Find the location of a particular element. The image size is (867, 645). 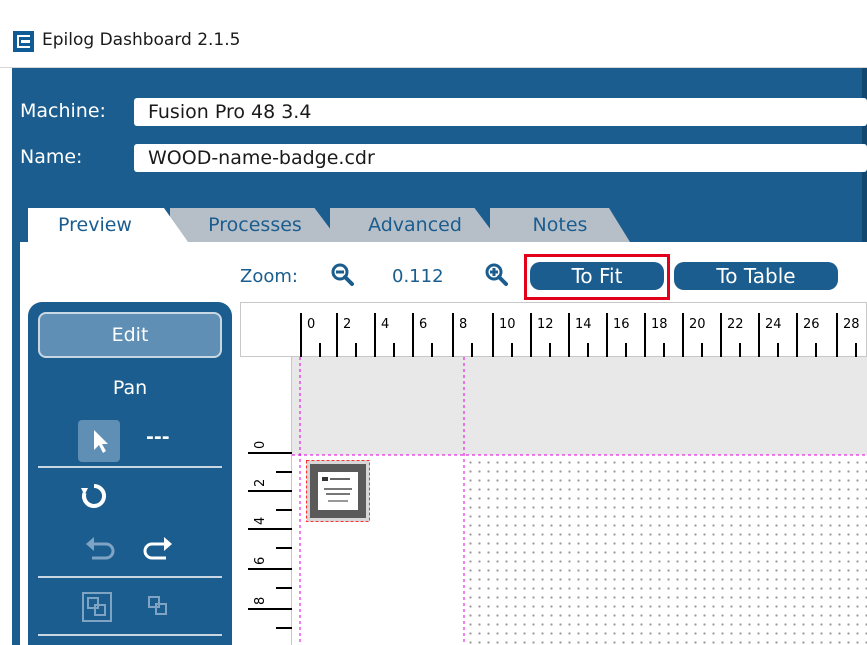

top-ruler: 0 2 4 6 8 10 12 14 16 18 20 22 24 26 28 is located at coordinates (553, 330).